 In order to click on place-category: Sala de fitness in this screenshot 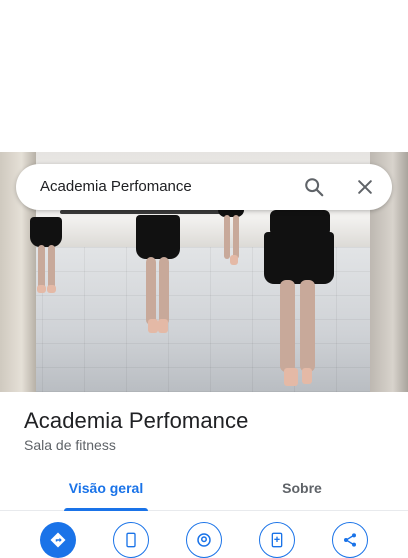, I will do `click(70, 445)`.